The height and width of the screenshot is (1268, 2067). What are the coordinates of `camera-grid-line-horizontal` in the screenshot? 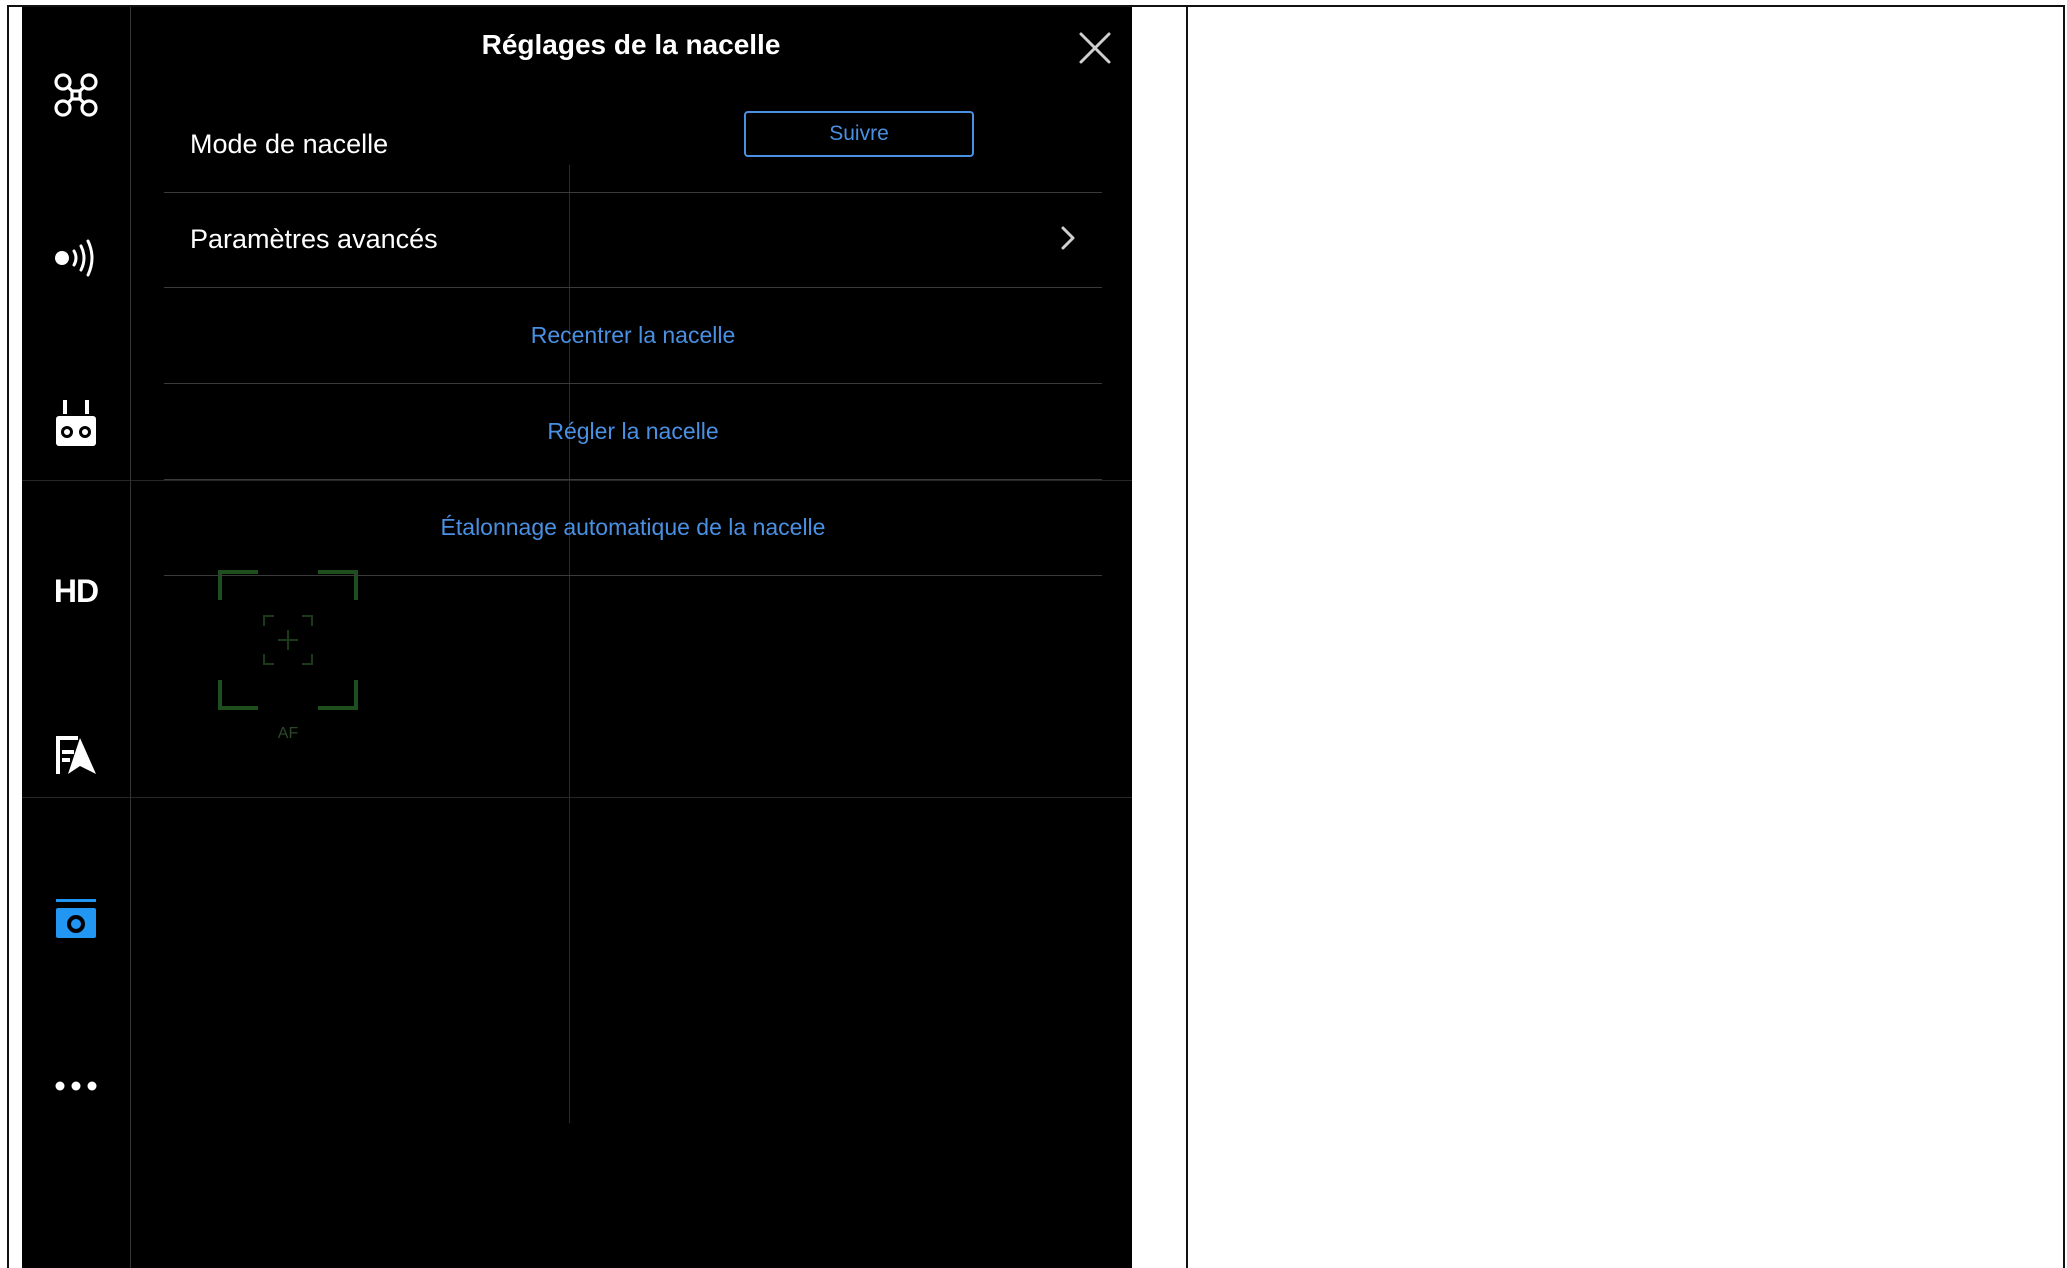 It's located at (577, 797).